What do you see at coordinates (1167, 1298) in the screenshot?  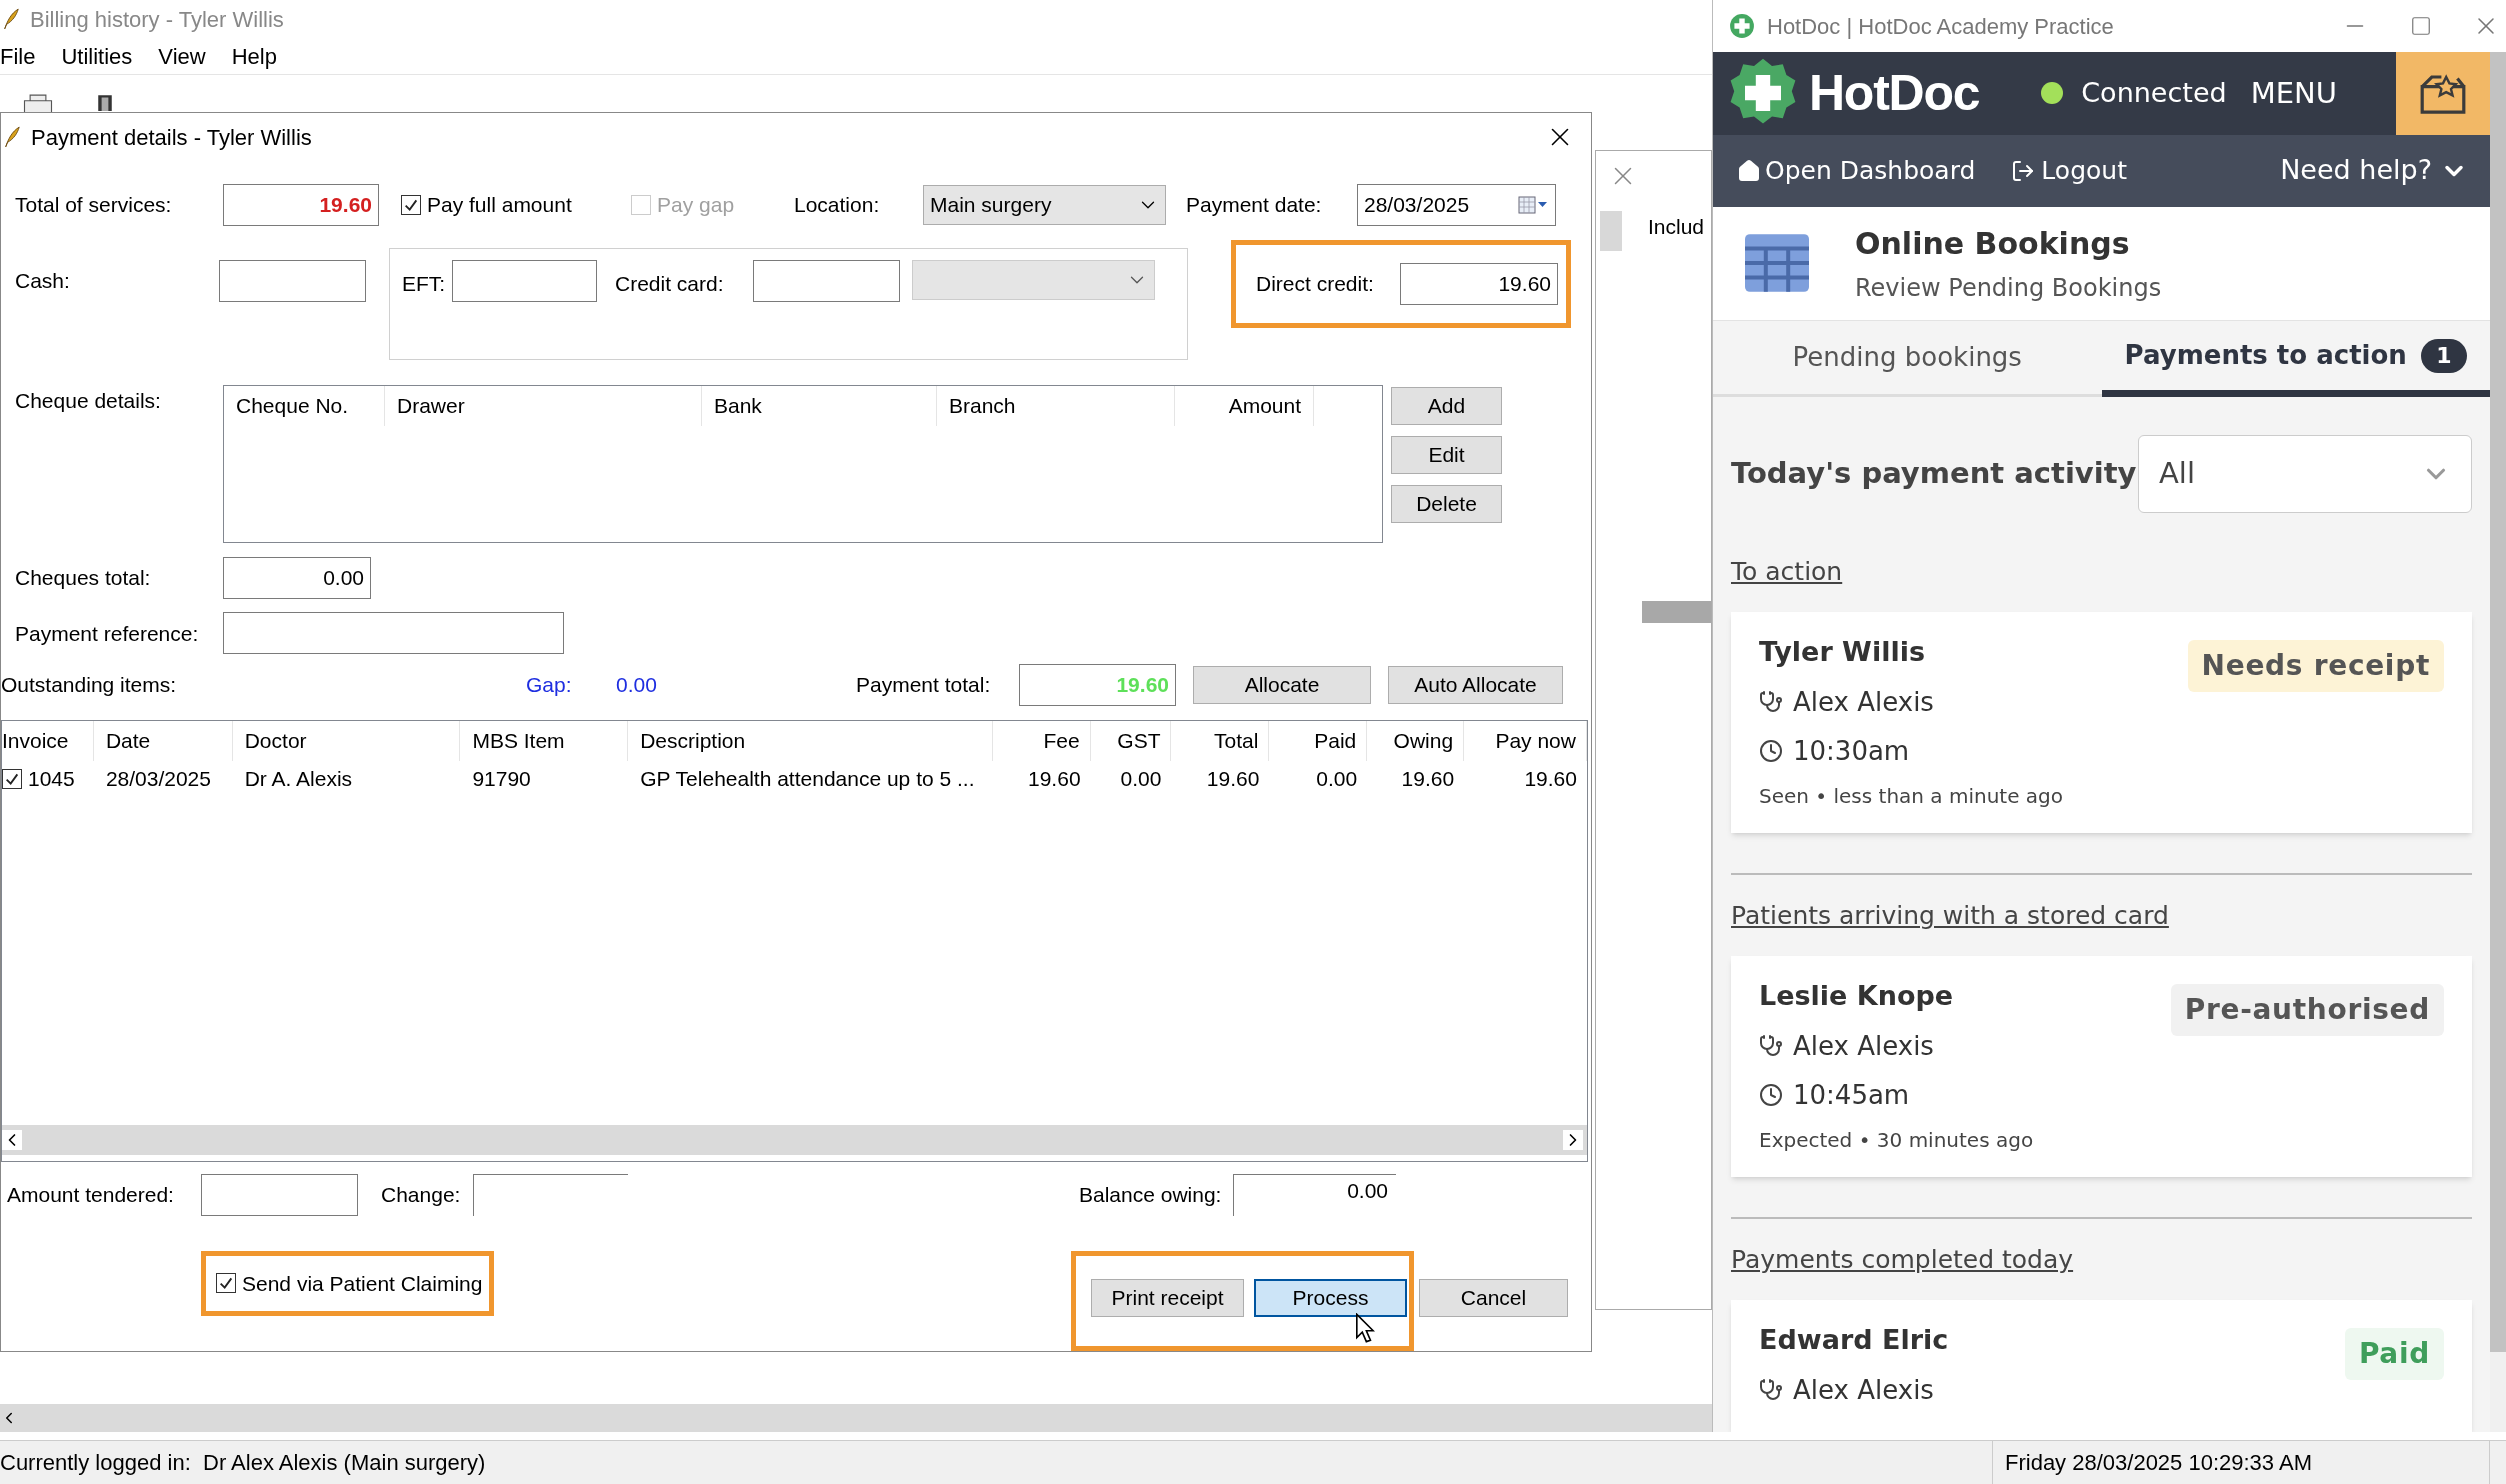 I see `dialog-button: Print receipt` at bounding box center [1167, 1298].